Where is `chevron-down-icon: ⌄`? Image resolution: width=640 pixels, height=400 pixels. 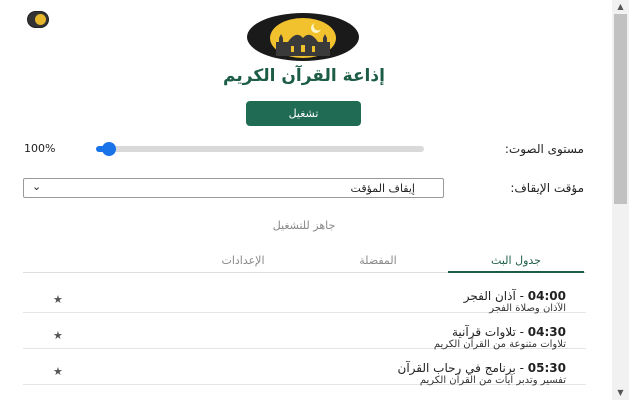
chevron-down-icon: ⌄ is located at coordinates (37, 186).